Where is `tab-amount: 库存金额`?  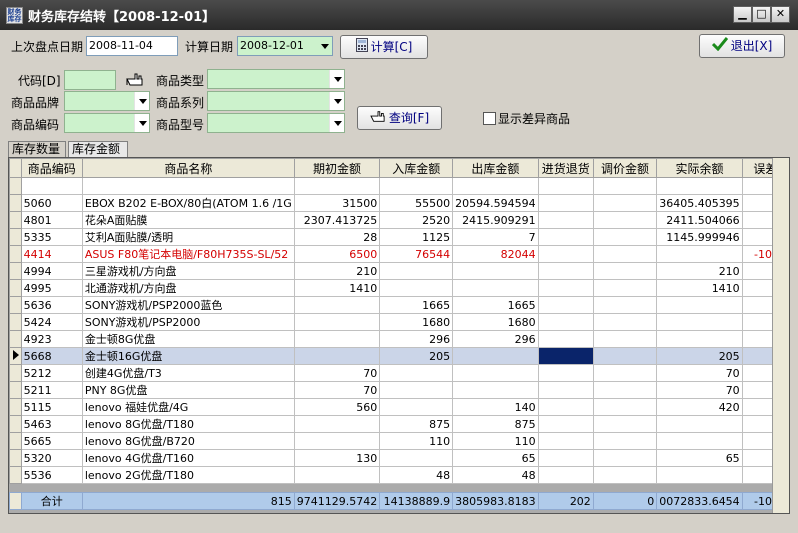 tab-amount: 库存金额 is located at coordinates (98, 149).